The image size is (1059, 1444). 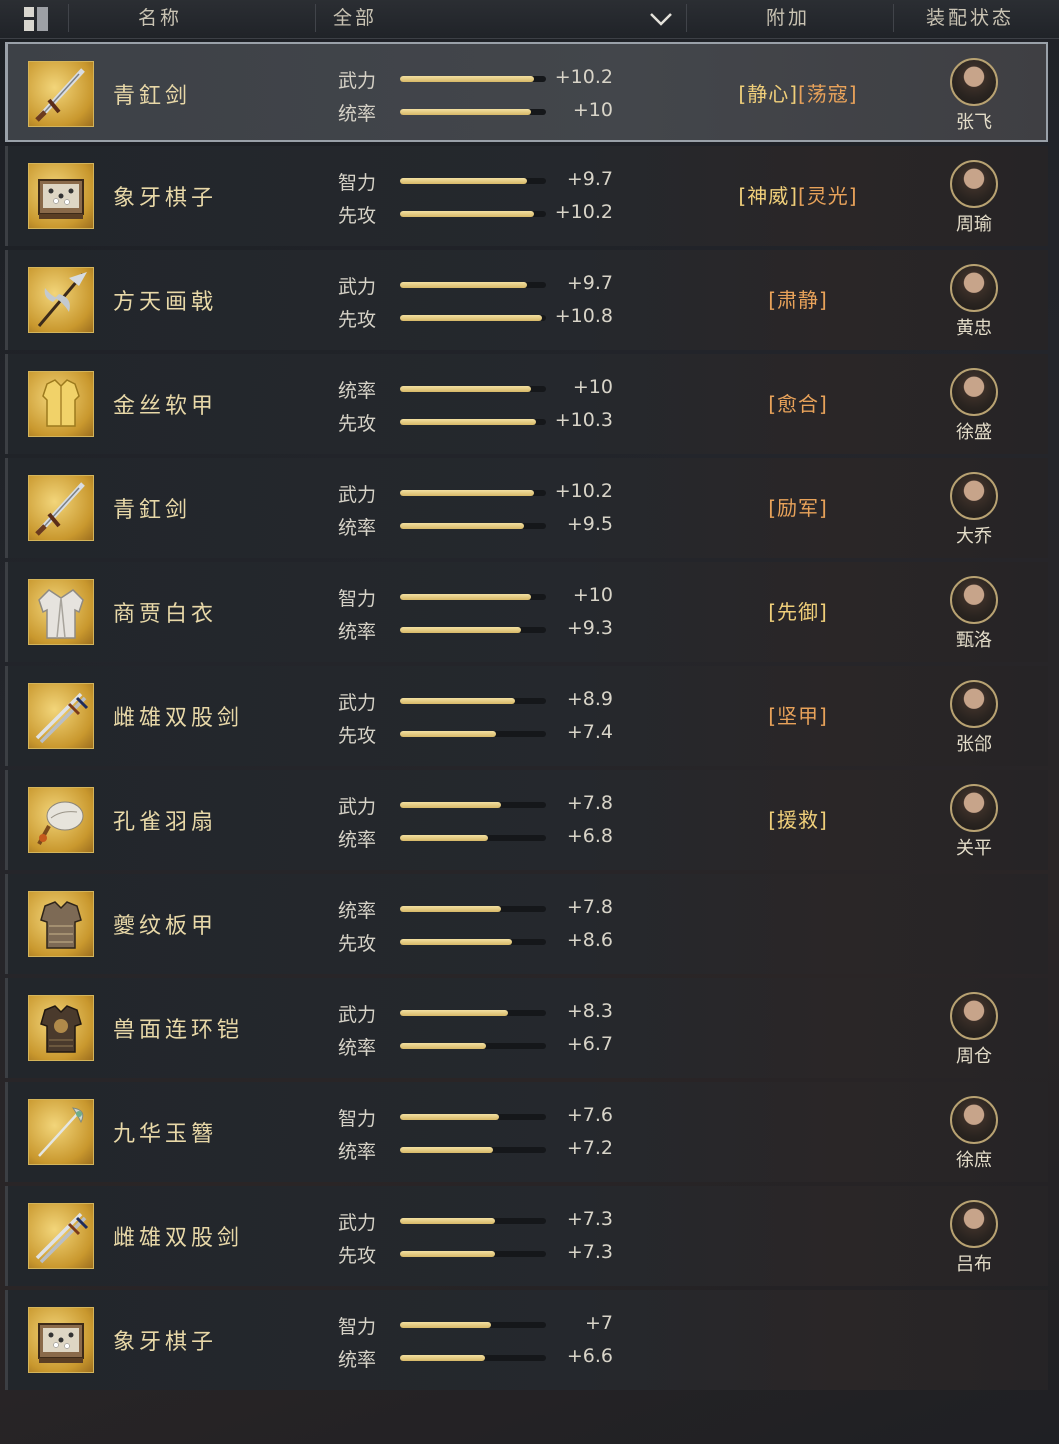 I want to click on list-item: 金丝软甲 统率 +10 先攻 +10.3 [愈合] 徐盛, so click(x=526, y=404).